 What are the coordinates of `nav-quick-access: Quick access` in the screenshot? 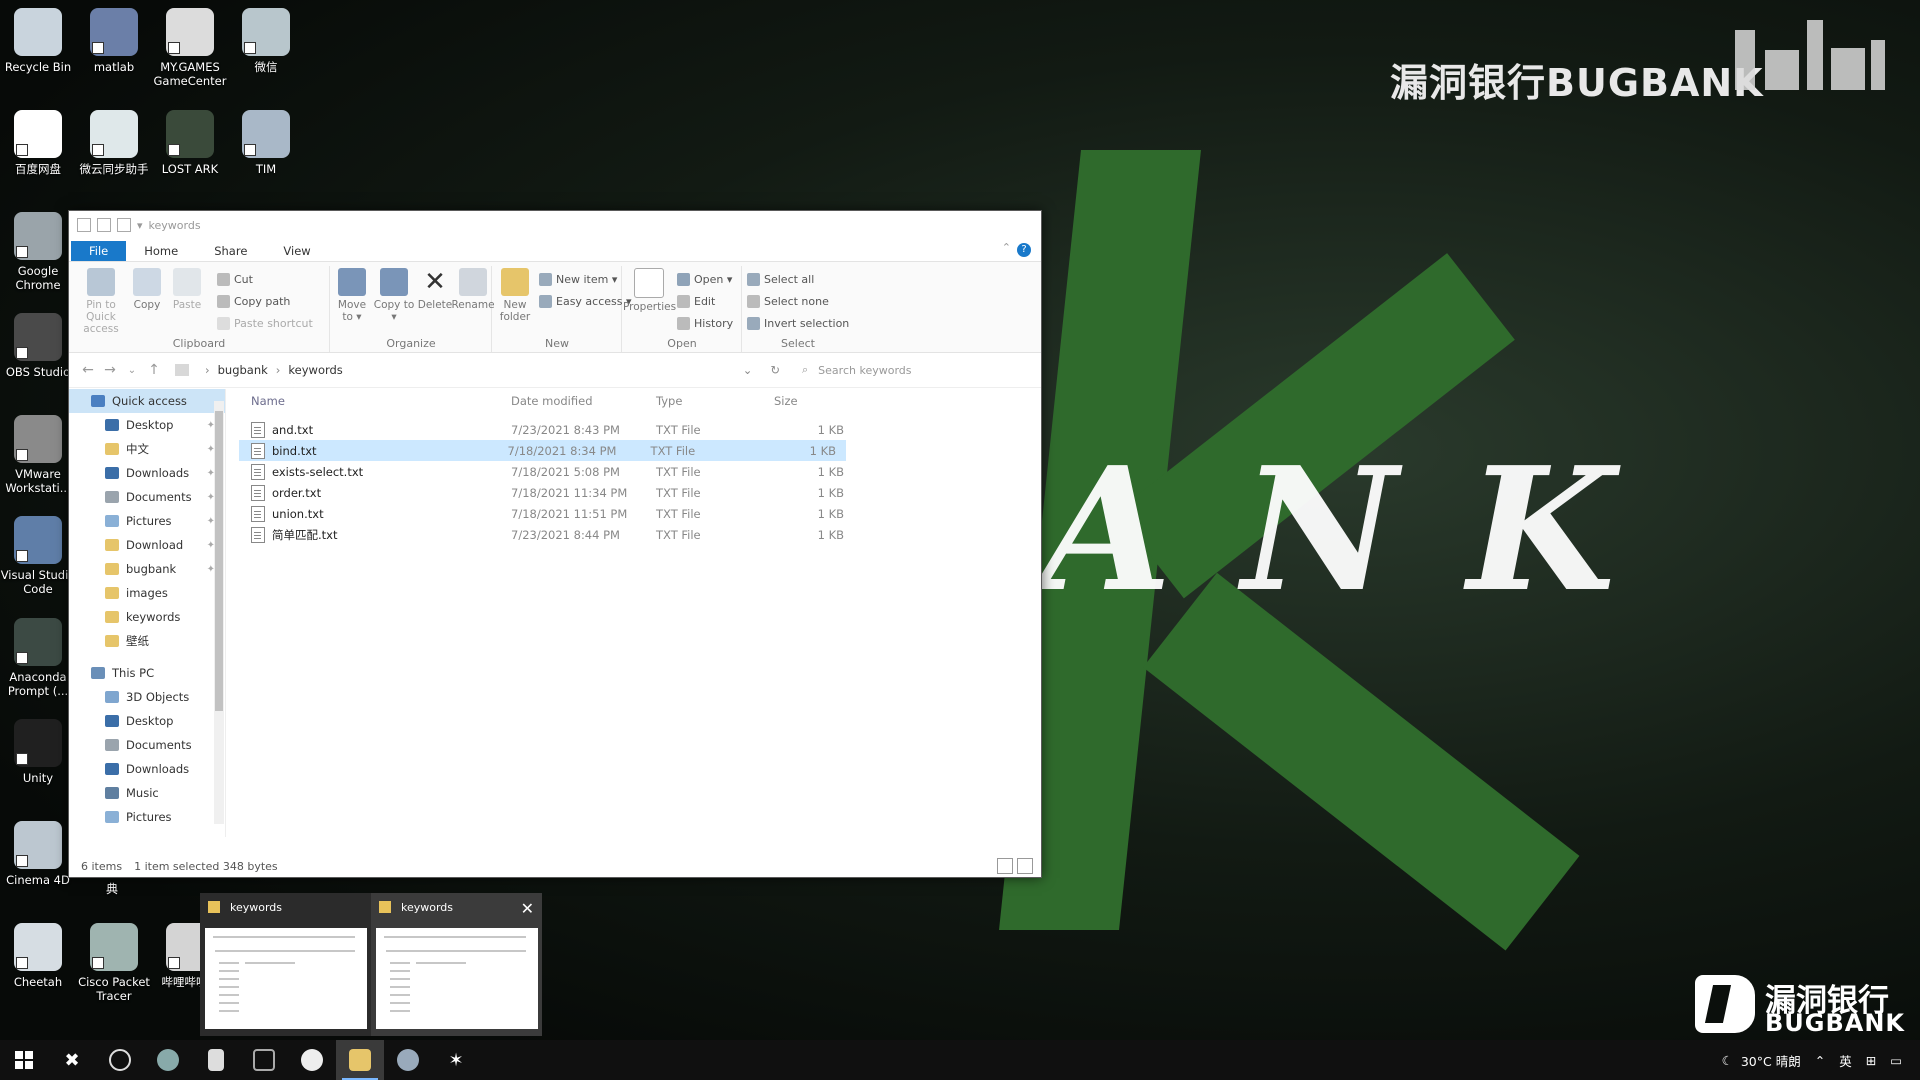 It's located at (147, 401).